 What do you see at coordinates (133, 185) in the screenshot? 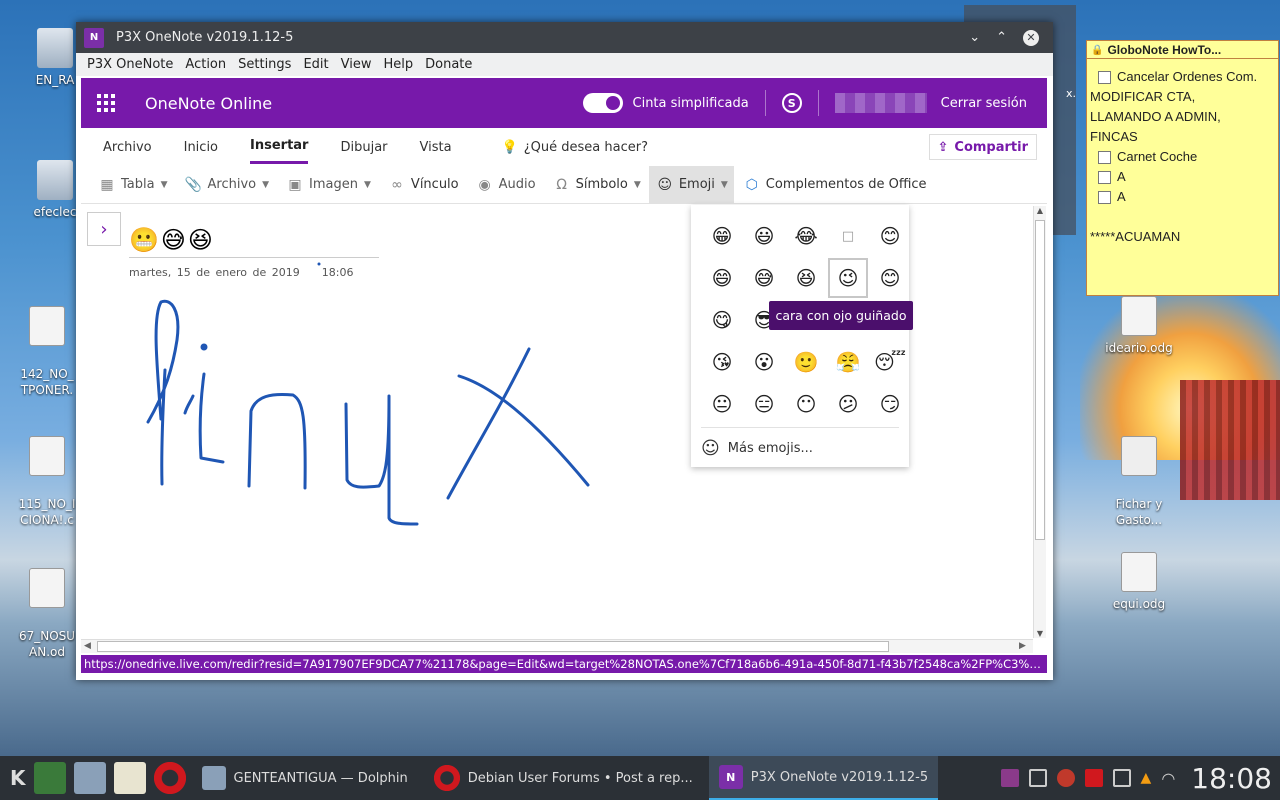
I see `insert-table-button: ▦ Tabla ▼` at bounding box center [133, 185].